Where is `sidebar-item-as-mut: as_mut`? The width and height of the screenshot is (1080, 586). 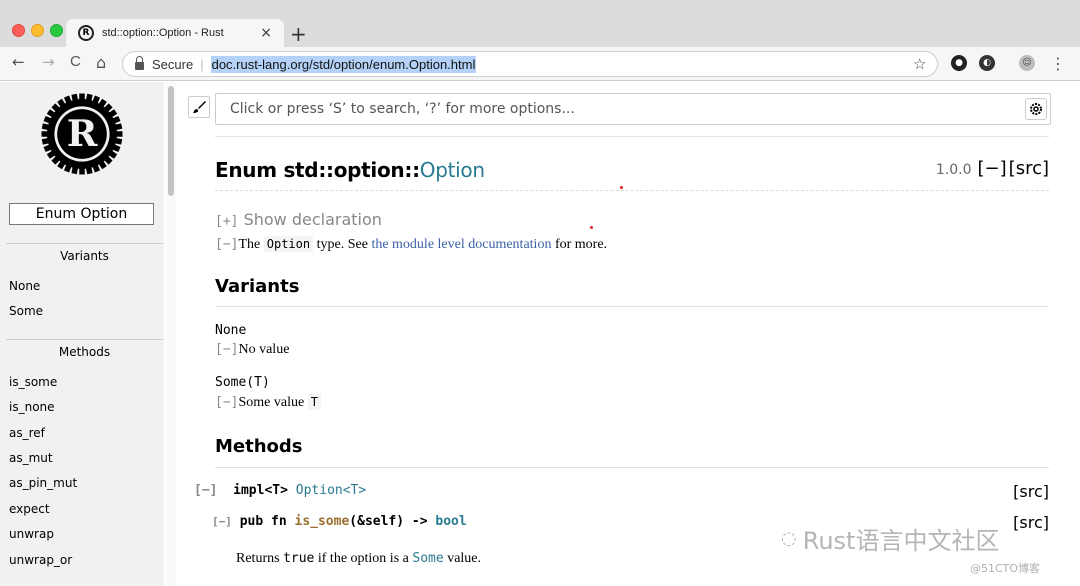
sidebar-item-as-mut: as_mut is located at coordinates (31, 458).